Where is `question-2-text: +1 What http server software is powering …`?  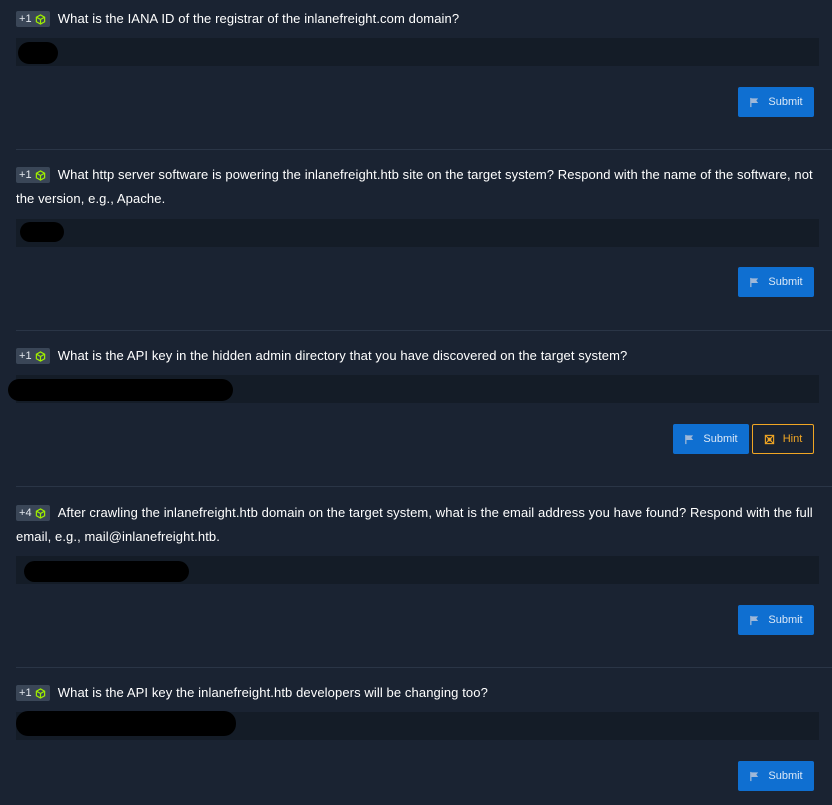 question-2-text: +1 What http server software is powering … is located at coordinates (419, 187).